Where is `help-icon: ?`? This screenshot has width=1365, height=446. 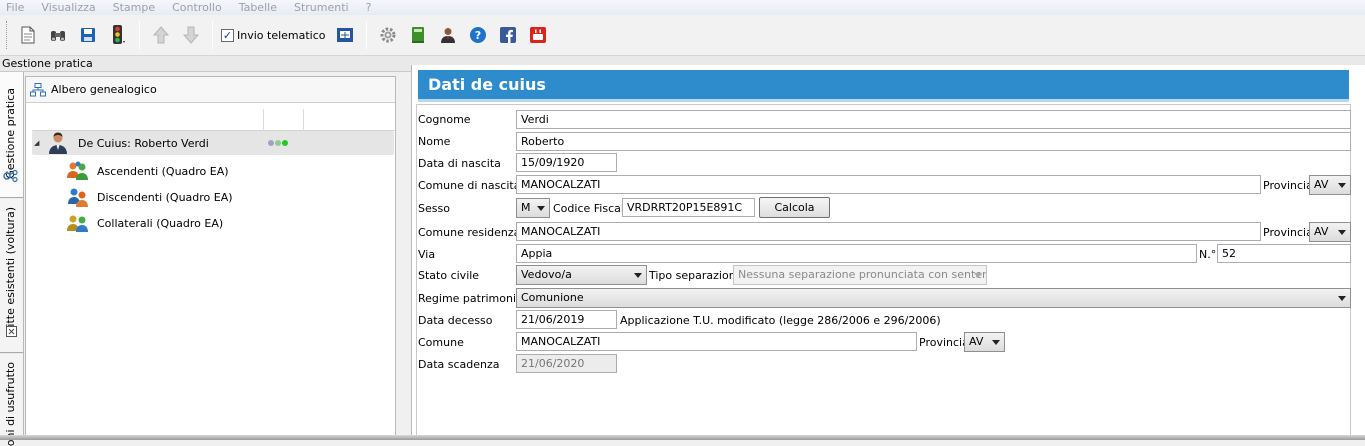
help-icon: ? is located at coordinates (478, 35).